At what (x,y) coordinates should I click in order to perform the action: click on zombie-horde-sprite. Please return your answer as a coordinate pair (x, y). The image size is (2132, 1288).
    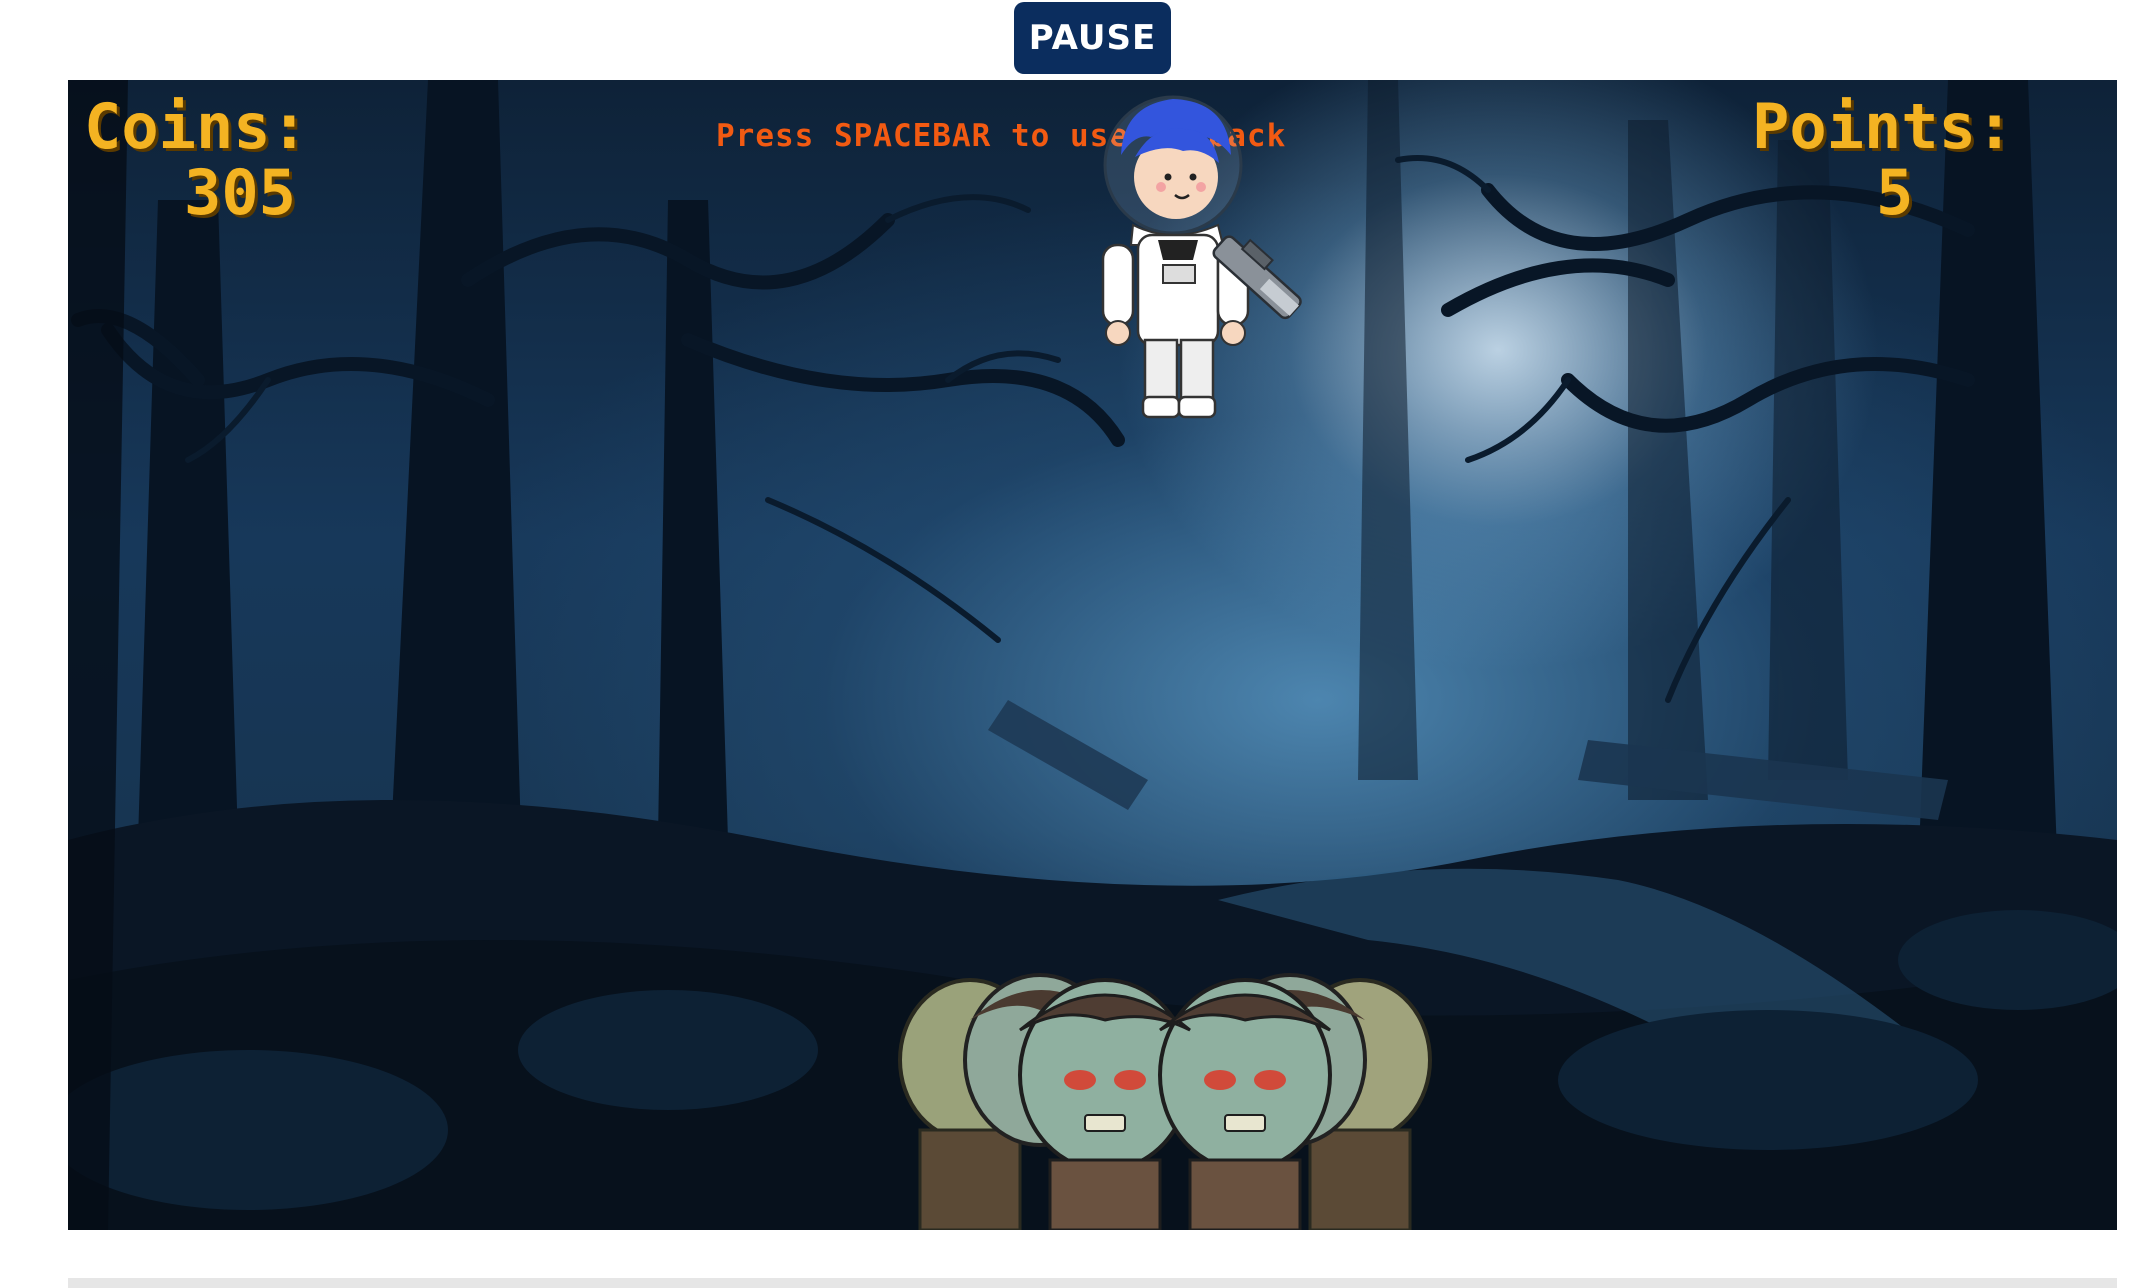
    Looking at the image, I should click on (1165, 1101).